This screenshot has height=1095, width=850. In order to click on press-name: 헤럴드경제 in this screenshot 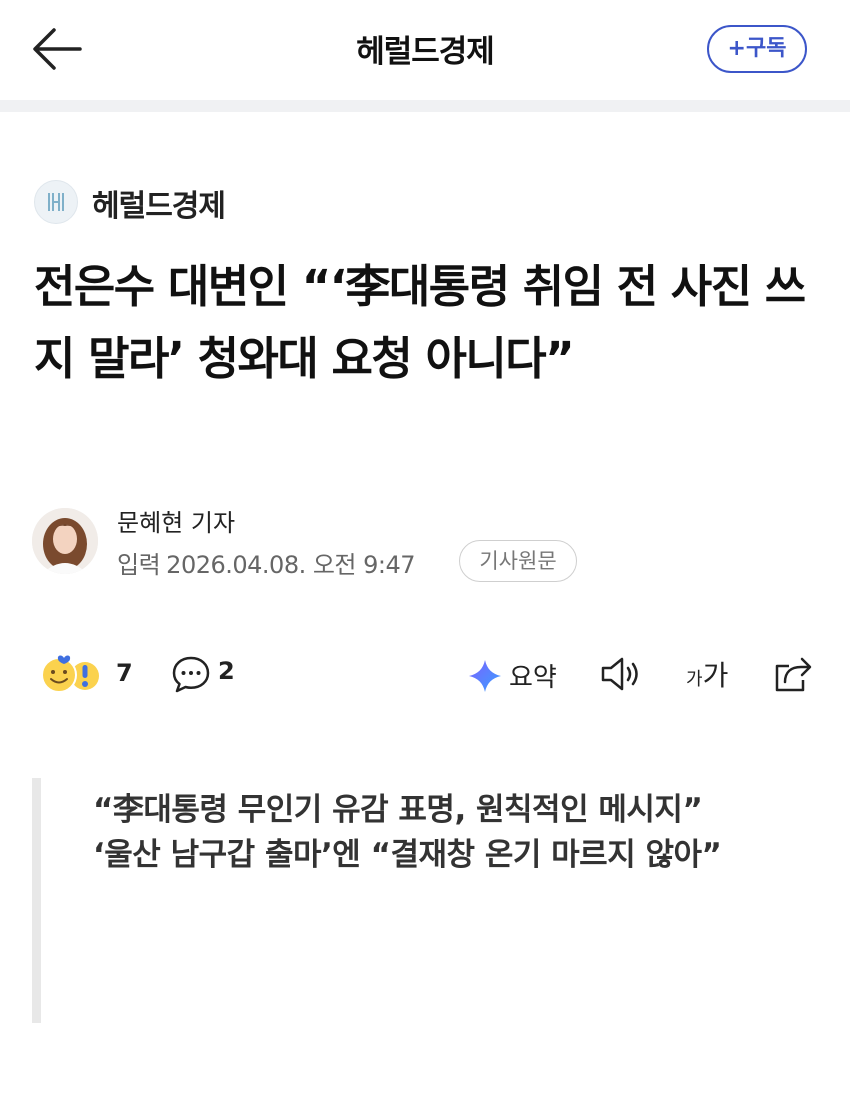, I will do `click(159, 206)`.